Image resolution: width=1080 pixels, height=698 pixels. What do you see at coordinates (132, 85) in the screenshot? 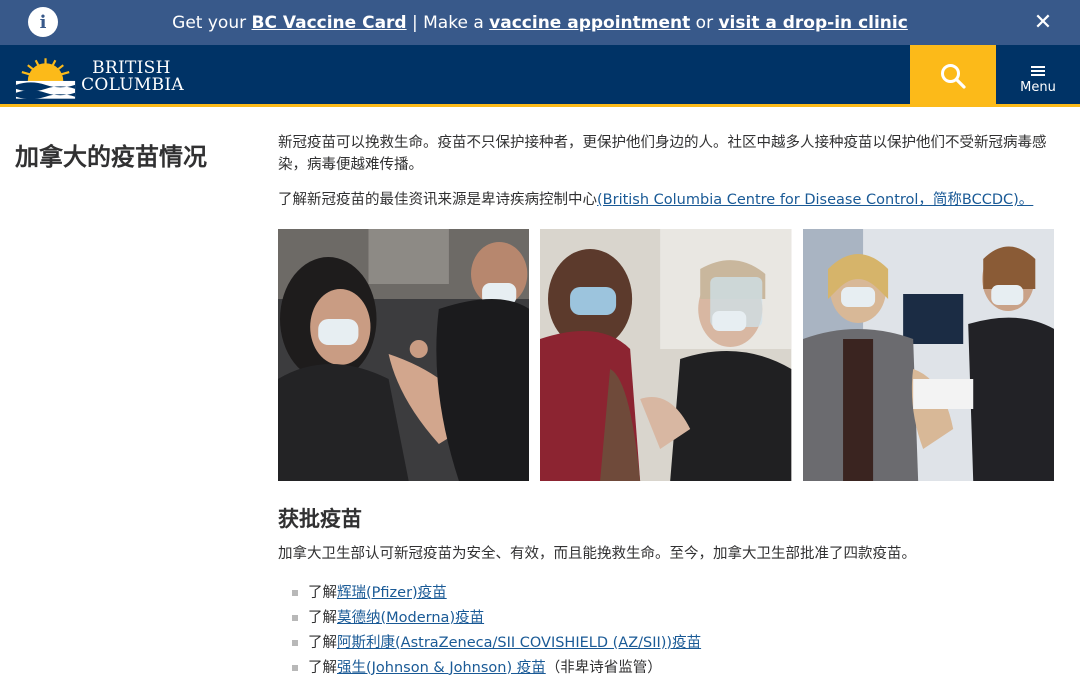
I see `logo-line-columbia: COLUMBIA` at bounding box center [132, 85].